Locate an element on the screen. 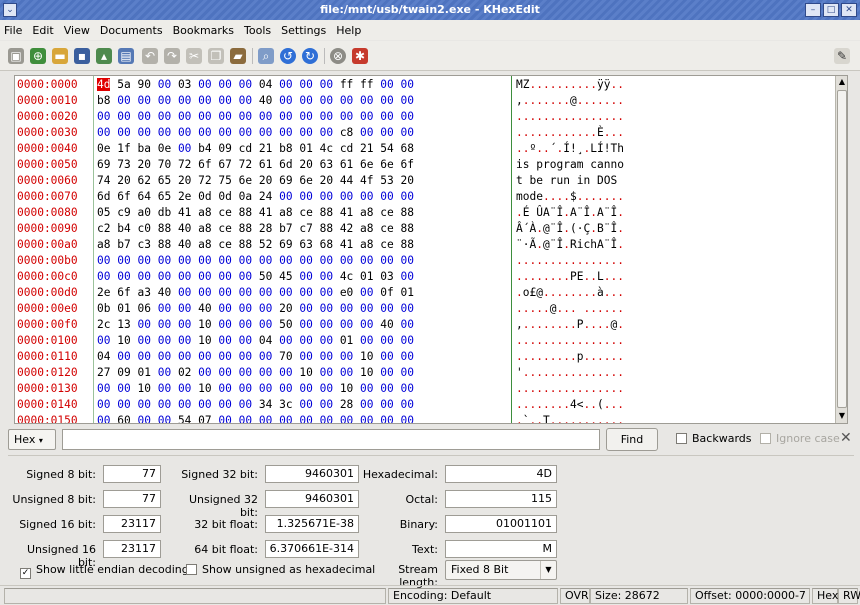 The width and height of the screenshot is (860, 605). hex-byte: 0b is located at coordinates (103, 308).